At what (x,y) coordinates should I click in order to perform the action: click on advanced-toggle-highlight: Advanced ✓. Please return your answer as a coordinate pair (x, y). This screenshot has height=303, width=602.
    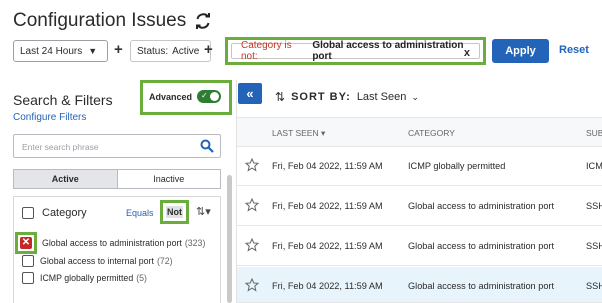
    Looking at the image, I should click on (186, 97).